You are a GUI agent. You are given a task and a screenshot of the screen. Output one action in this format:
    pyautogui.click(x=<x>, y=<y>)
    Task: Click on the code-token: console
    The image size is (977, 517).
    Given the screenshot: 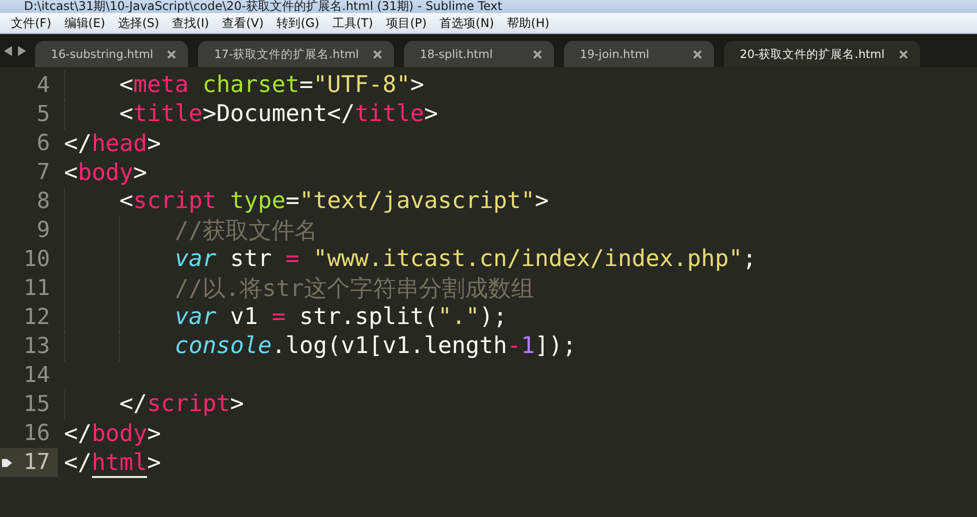 What is the action you would take?
    pyautogui.click(x=223, y=345)
    